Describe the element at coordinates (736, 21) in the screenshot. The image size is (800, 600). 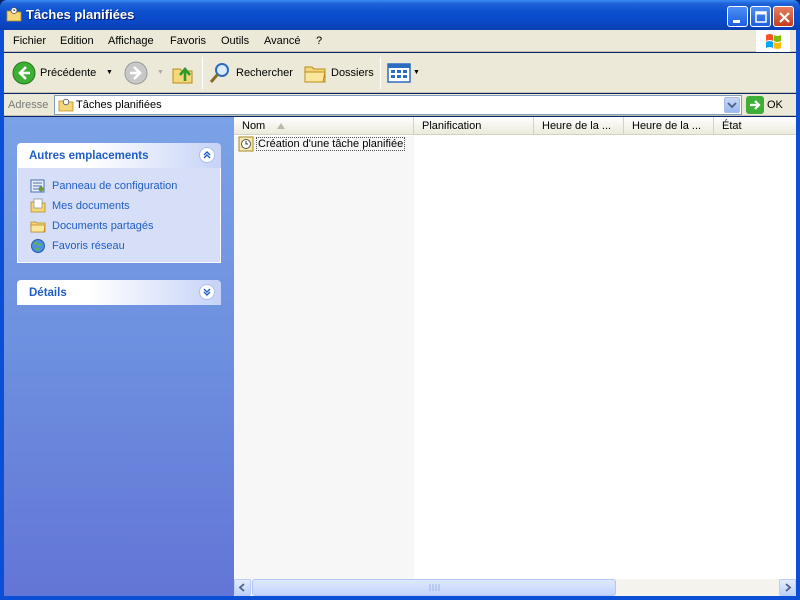
I see `minimize-icon` at that location.